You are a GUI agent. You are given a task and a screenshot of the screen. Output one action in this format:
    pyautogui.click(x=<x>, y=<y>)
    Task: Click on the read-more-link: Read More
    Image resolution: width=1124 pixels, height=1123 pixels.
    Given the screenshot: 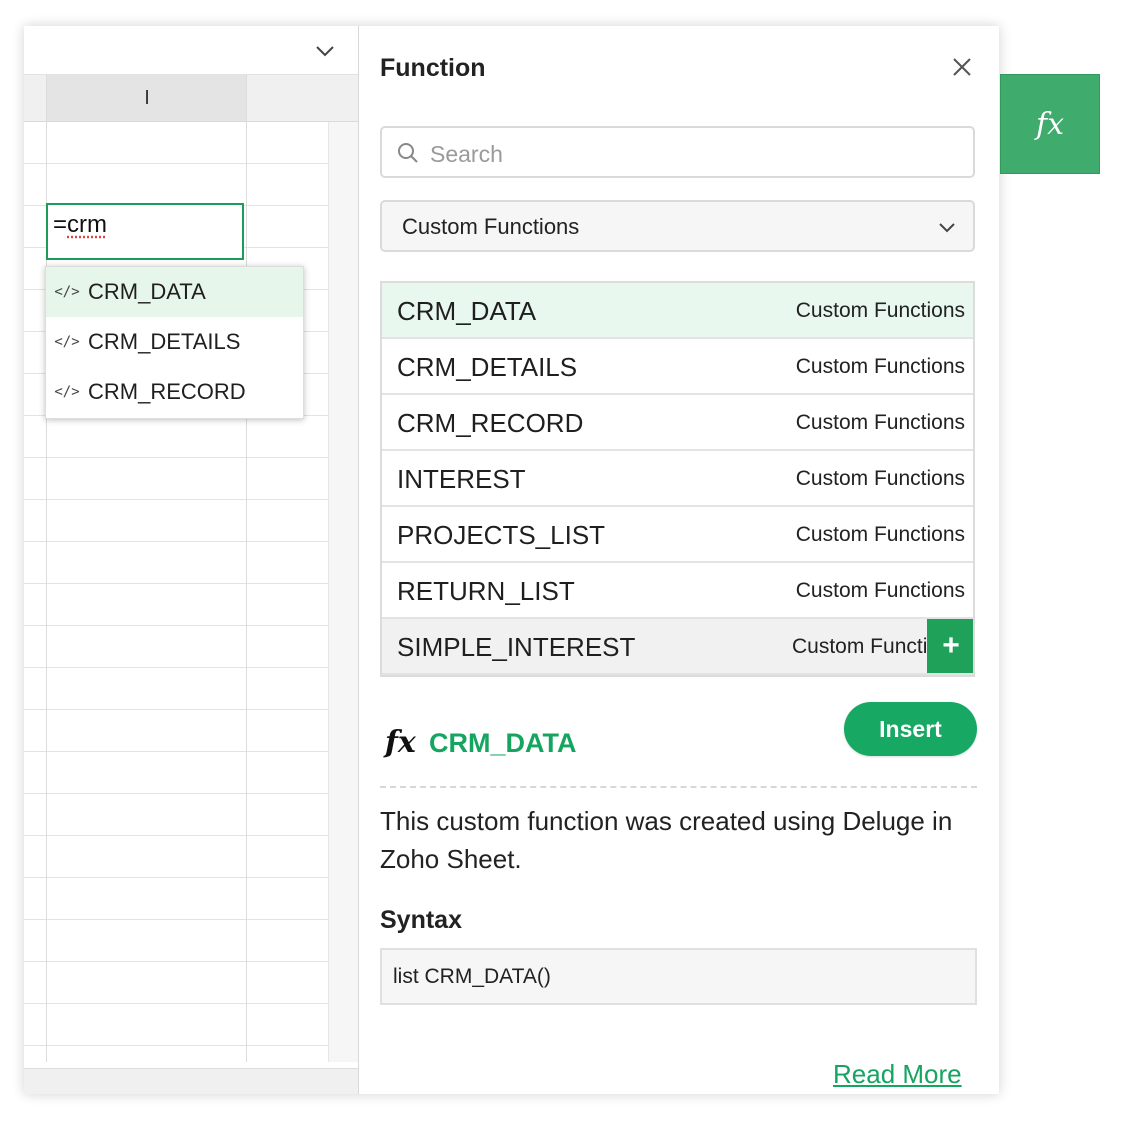 What is the action you would take?
    pyautogui.click(x=897, y=1074)
    